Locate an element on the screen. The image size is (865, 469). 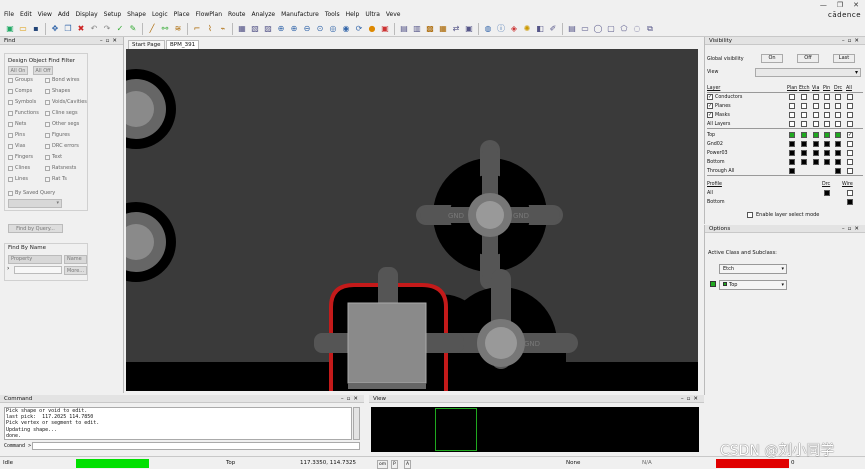
redo-icon: ↷ is located at coordinates (107, 29).